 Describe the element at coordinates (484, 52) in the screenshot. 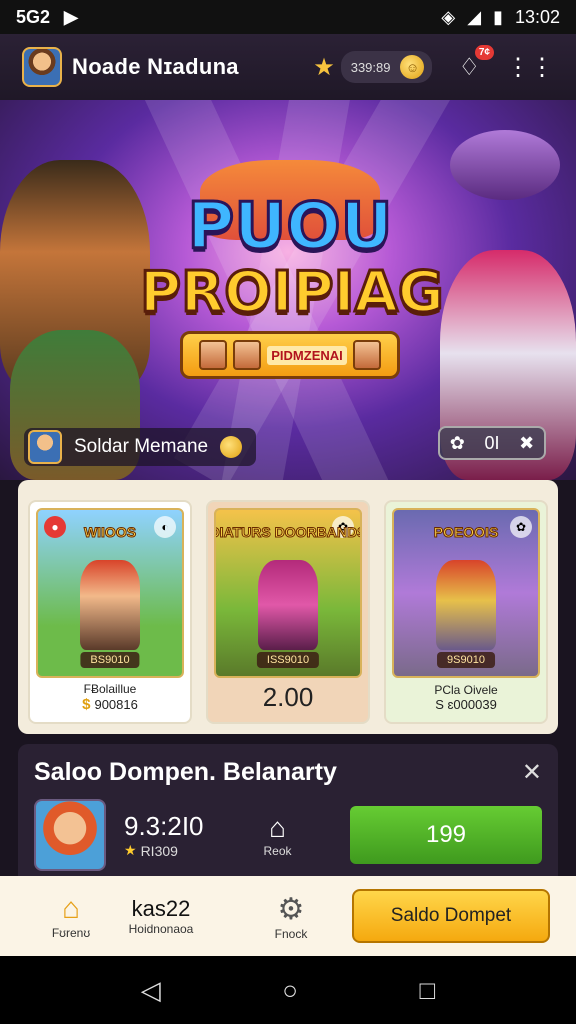

I see `notification-badge: 7¢` at that location.